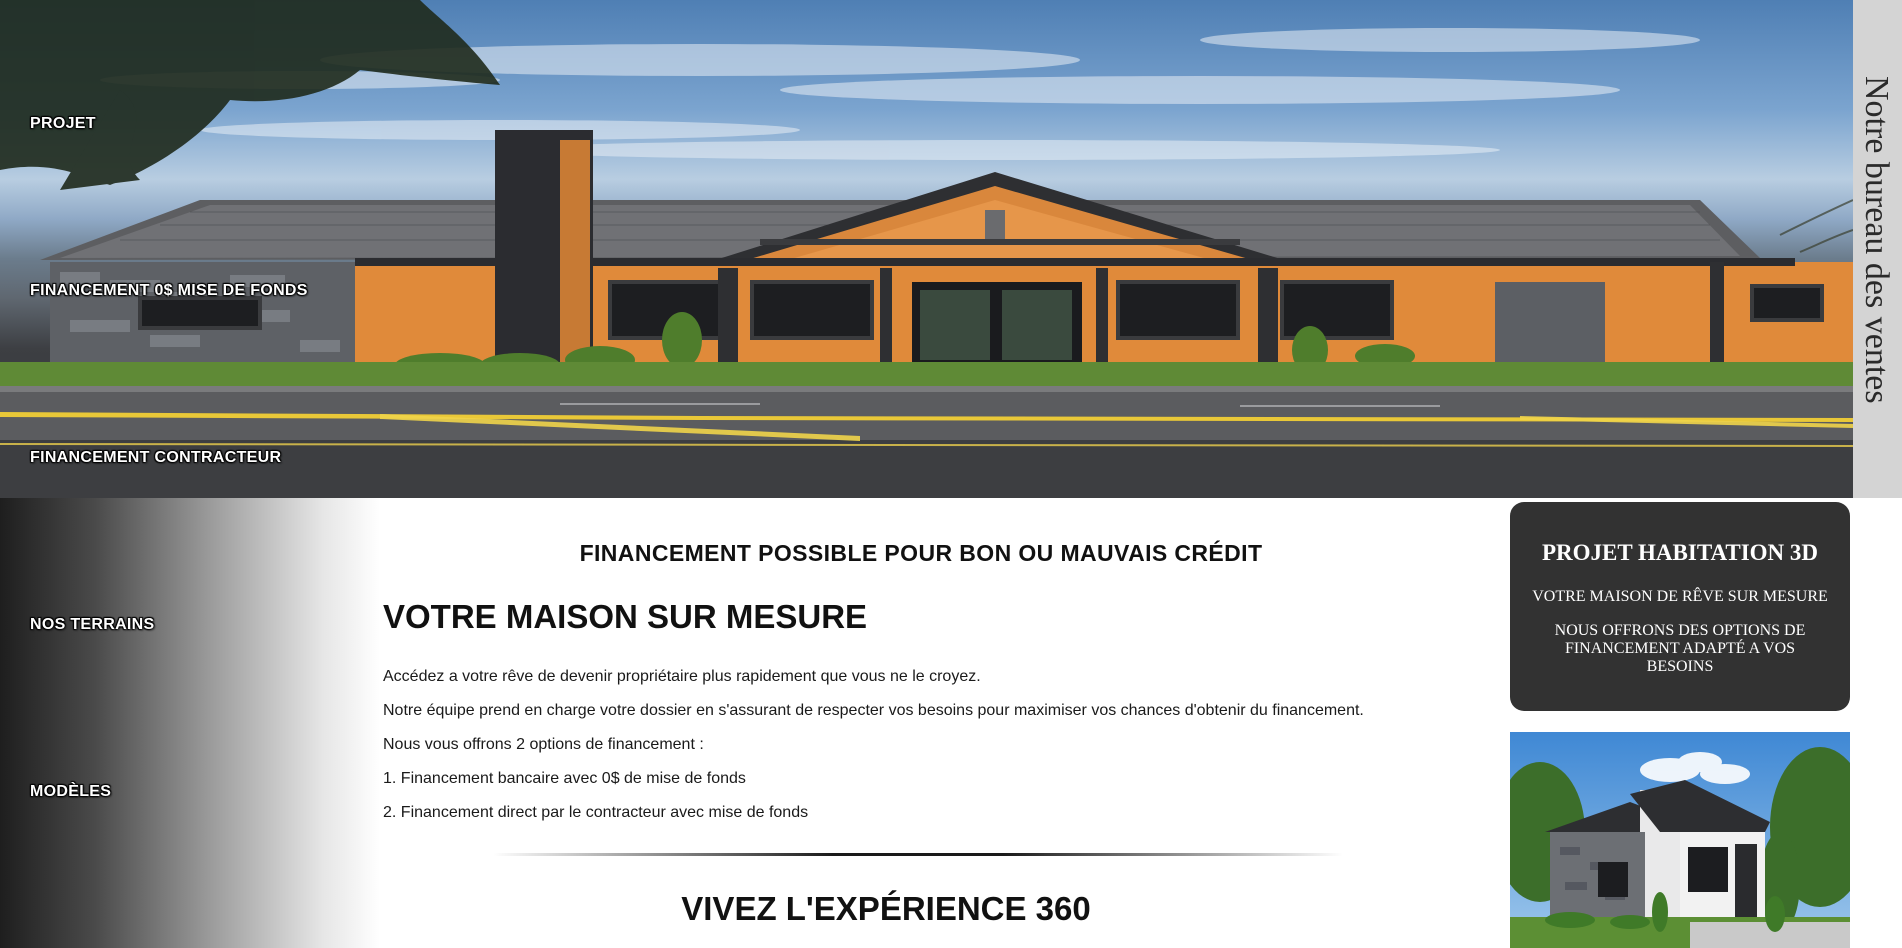 The image size is (1902, 948). Describe the element at coordinates (918, 854) in the screenshot. I see `section-divider` at that location.